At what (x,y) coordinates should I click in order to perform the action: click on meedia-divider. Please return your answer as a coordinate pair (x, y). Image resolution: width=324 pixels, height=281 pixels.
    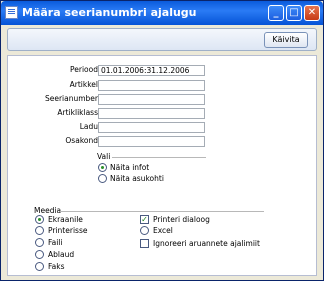
    Looking at the image, I should click on (162, 211).